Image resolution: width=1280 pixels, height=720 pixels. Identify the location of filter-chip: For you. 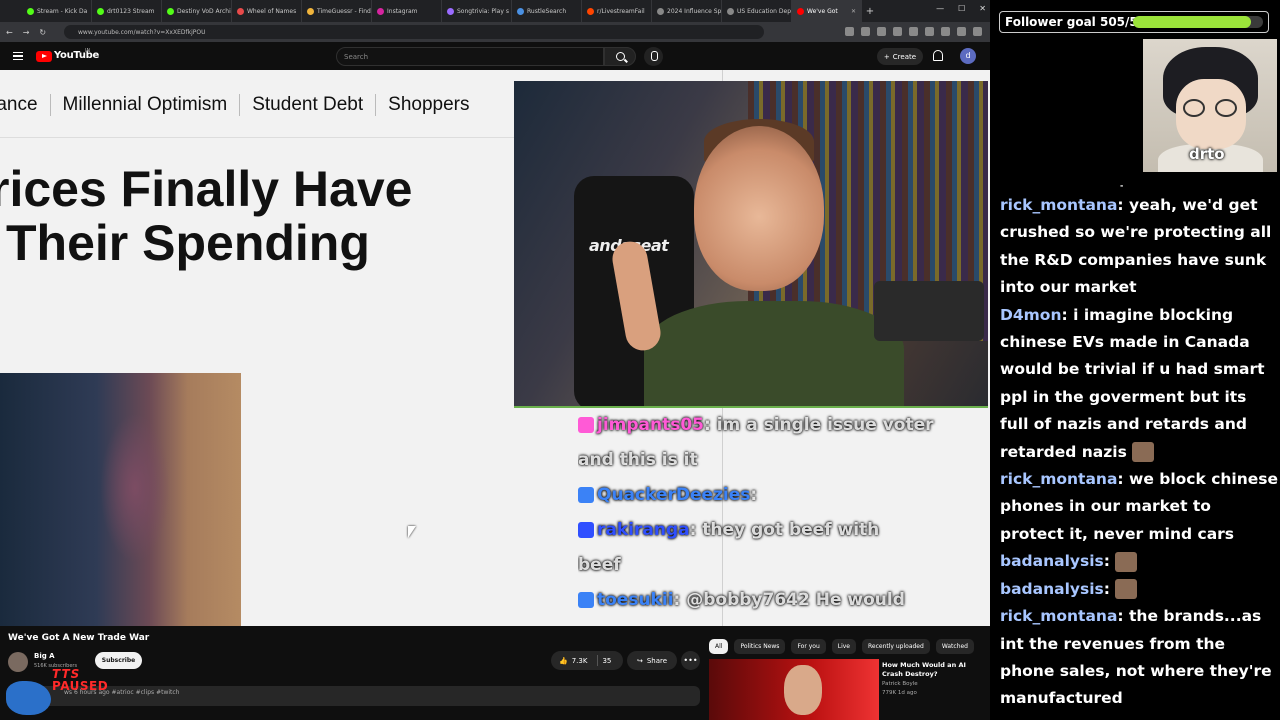
(808, 646).